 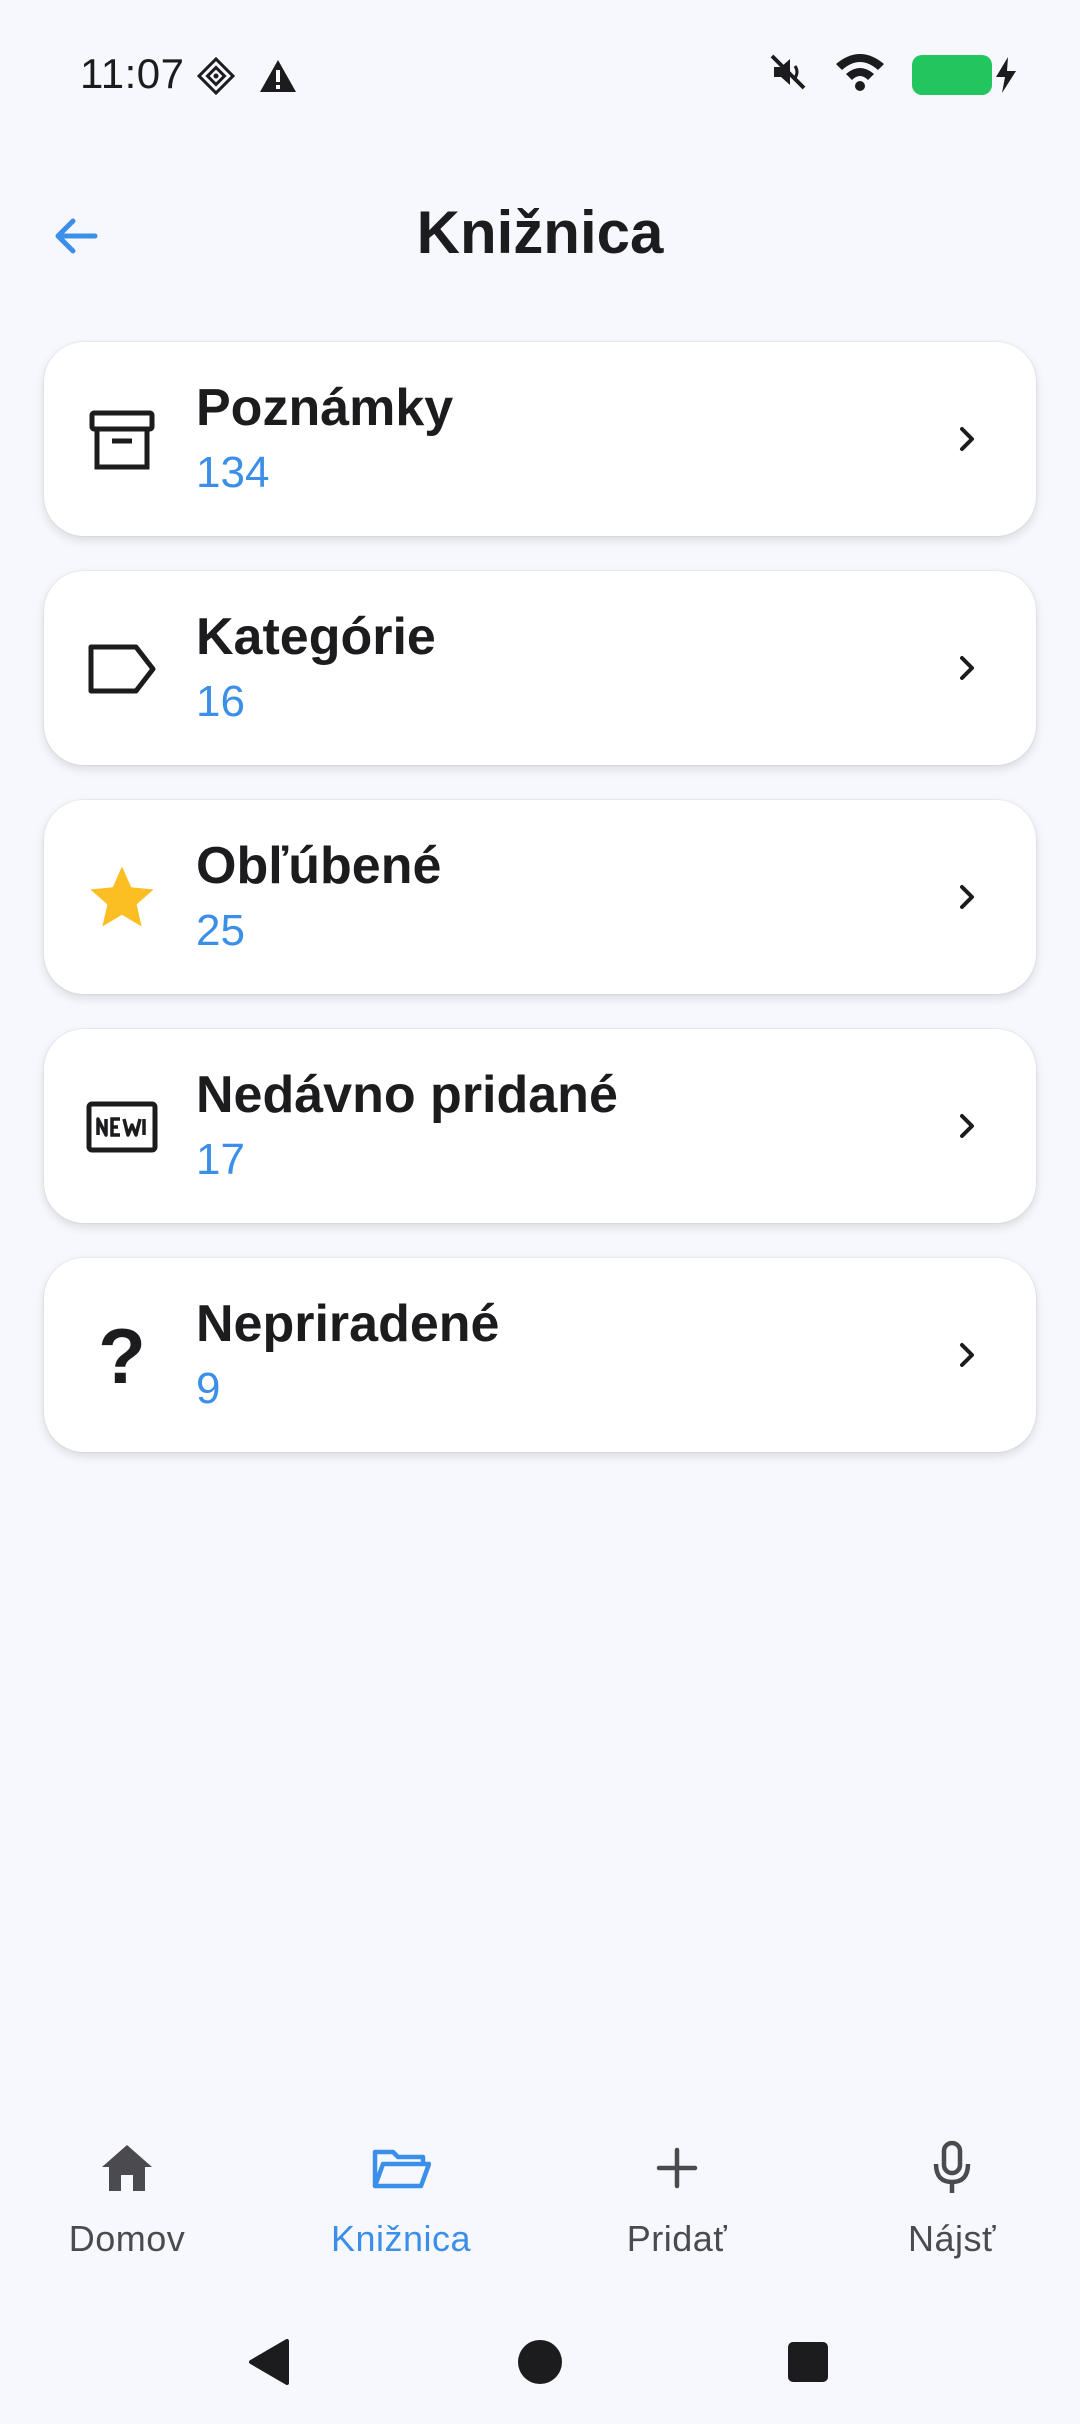 What do you see at coordinates (316, 637) in the screenshot?
I see `library-item-title: Kategórie` at bounding box center [316, 637].